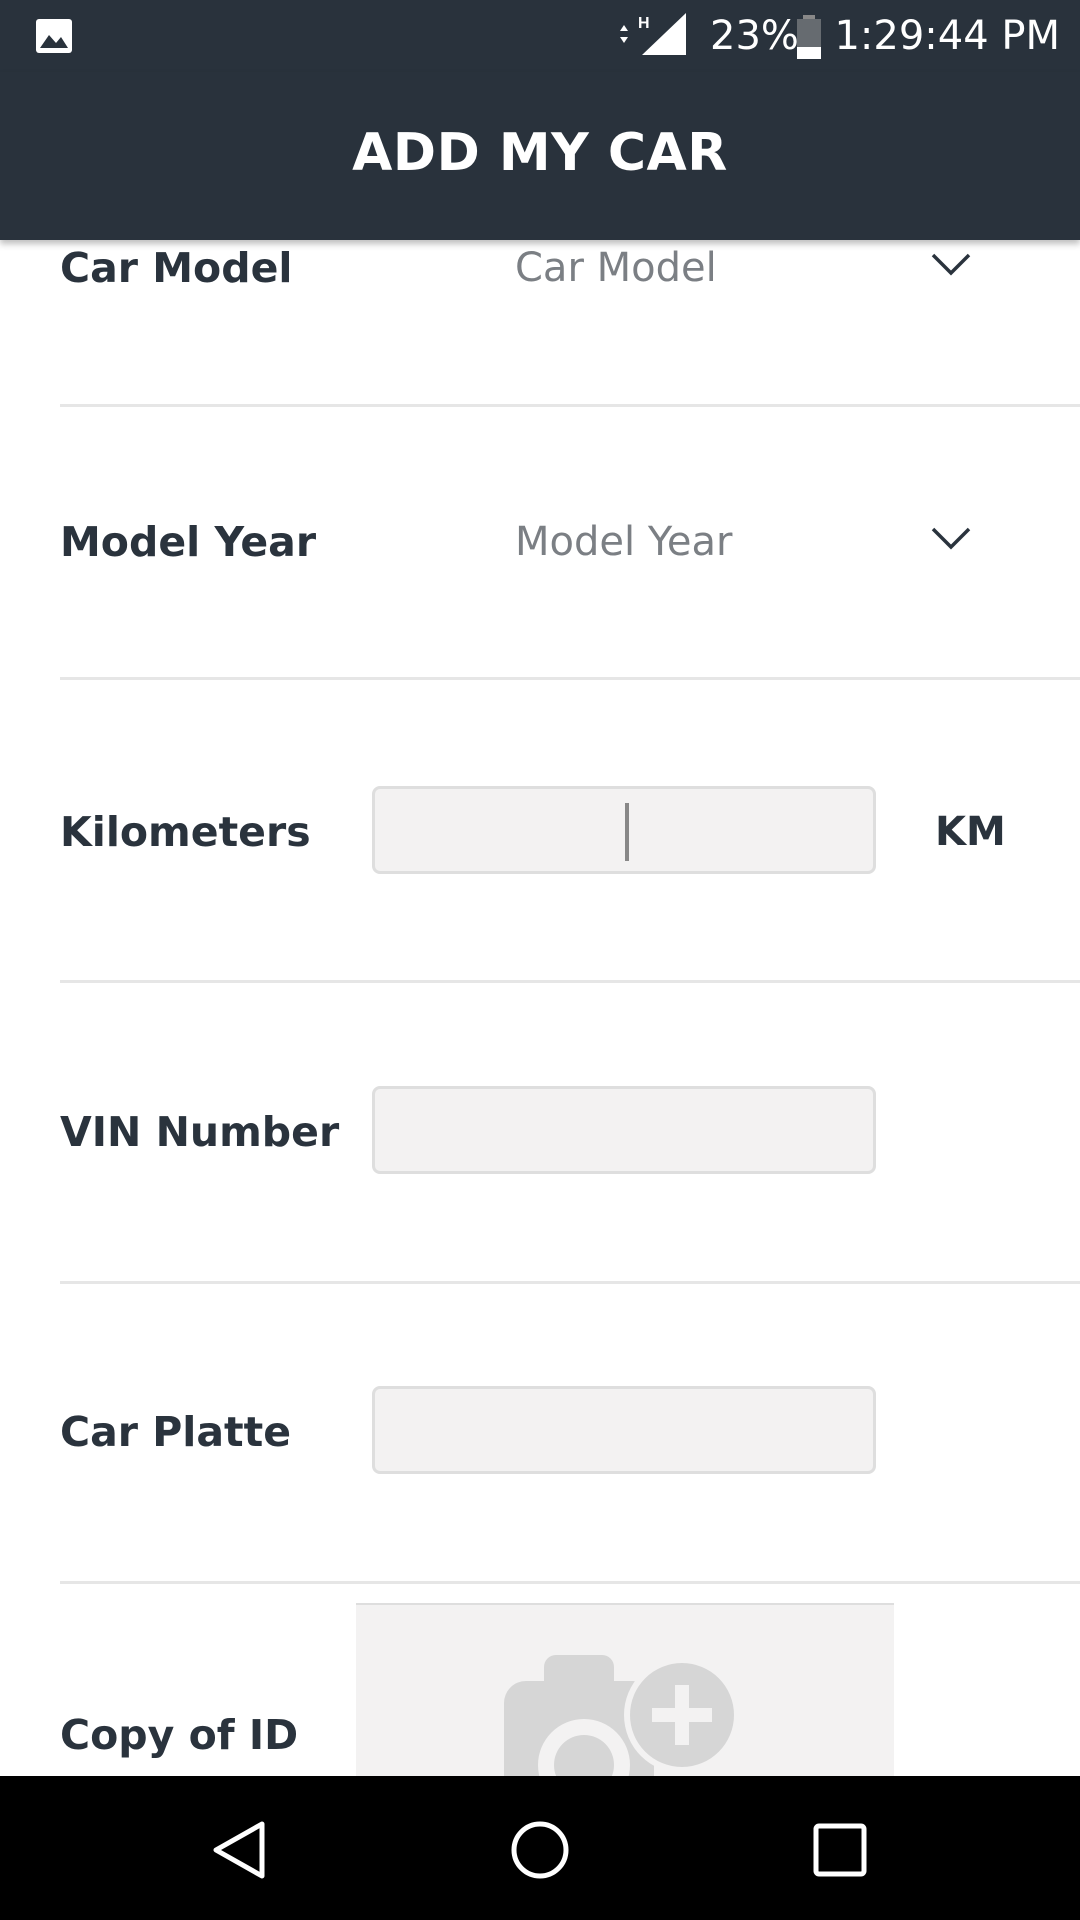  I want to click on navigation-bar, so click(540, 1848).